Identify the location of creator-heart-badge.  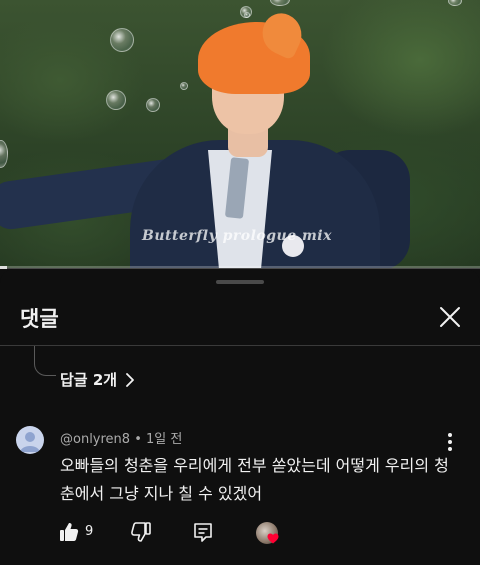
(267, 533).